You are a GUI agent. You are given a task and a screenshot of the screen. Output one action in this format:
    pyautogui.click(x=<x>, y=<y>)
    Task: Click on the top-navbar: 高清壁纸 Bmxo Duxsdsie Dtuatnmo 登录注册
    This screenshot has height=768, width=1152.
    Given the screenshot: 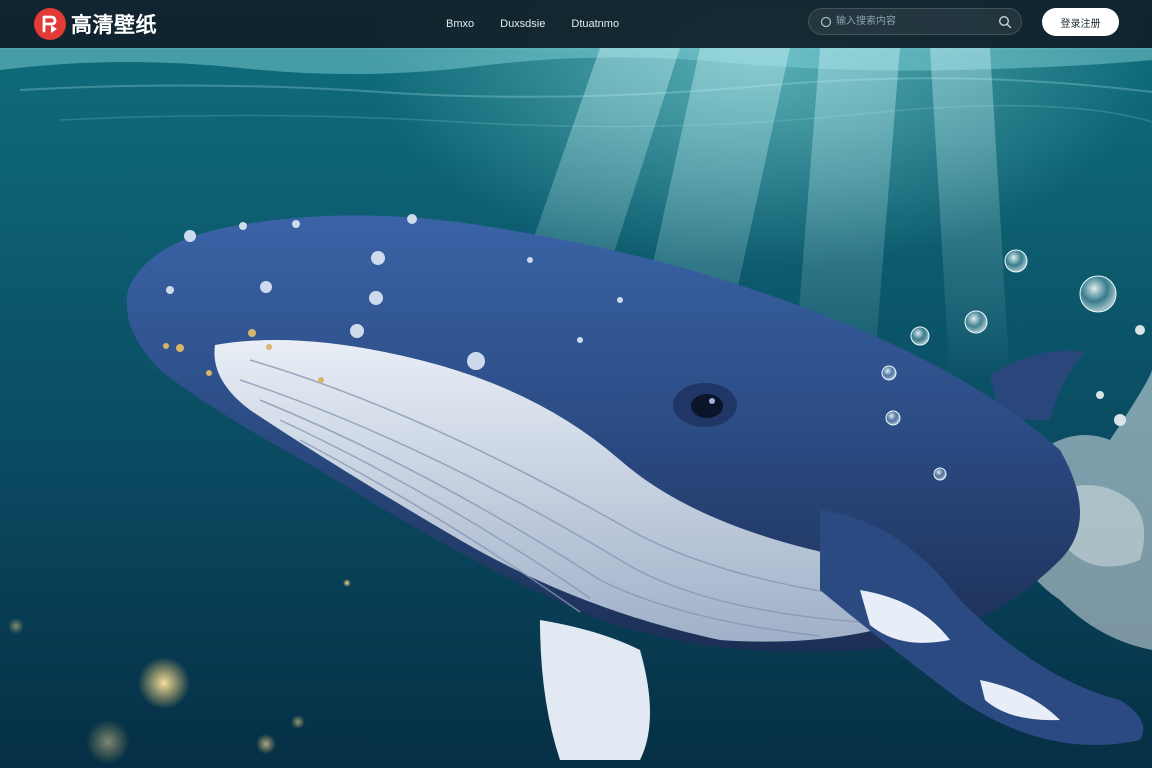 What is the action you would take?
    pyautogui.click(x=576, y=24)
    